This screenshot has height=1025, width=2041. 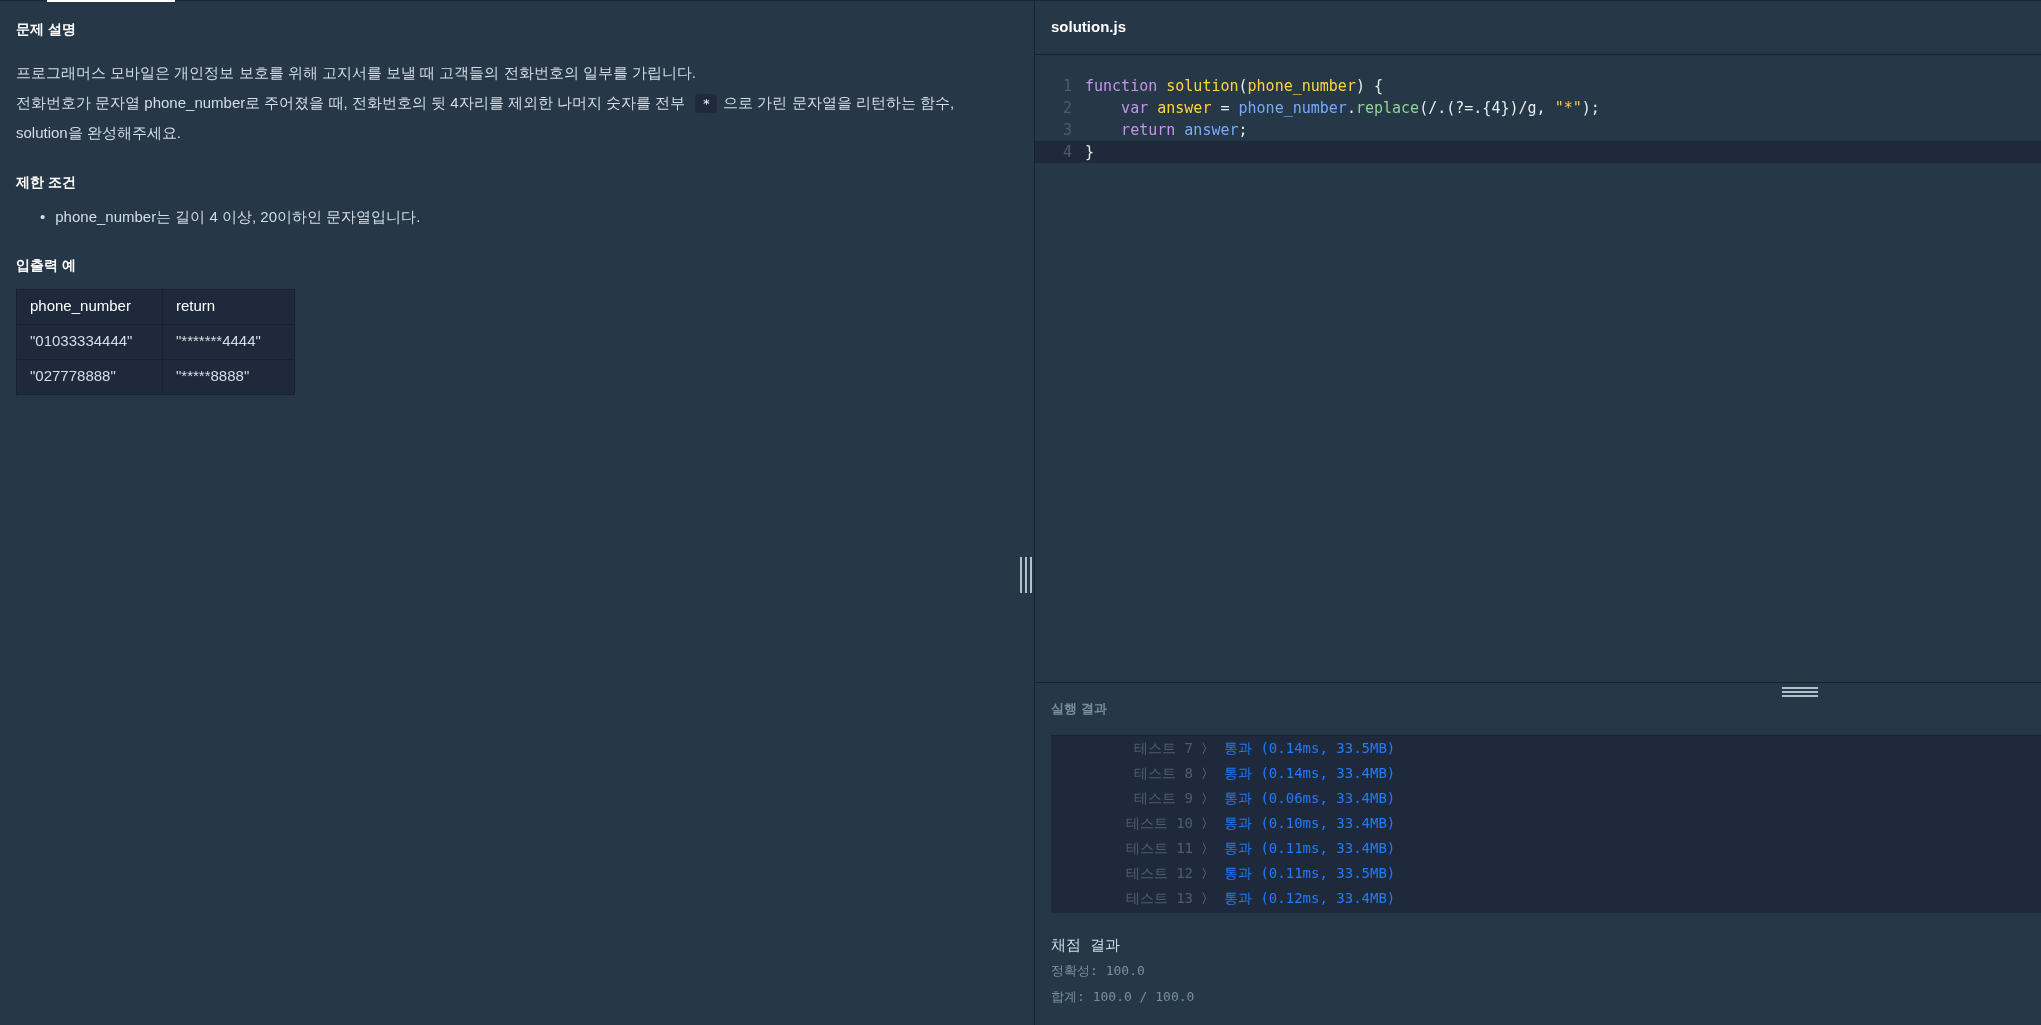 What do you see at coordinates (1088, 27) in the screenshot?
I see `file-tab: solution.js` at bounding box center [1088, 27].